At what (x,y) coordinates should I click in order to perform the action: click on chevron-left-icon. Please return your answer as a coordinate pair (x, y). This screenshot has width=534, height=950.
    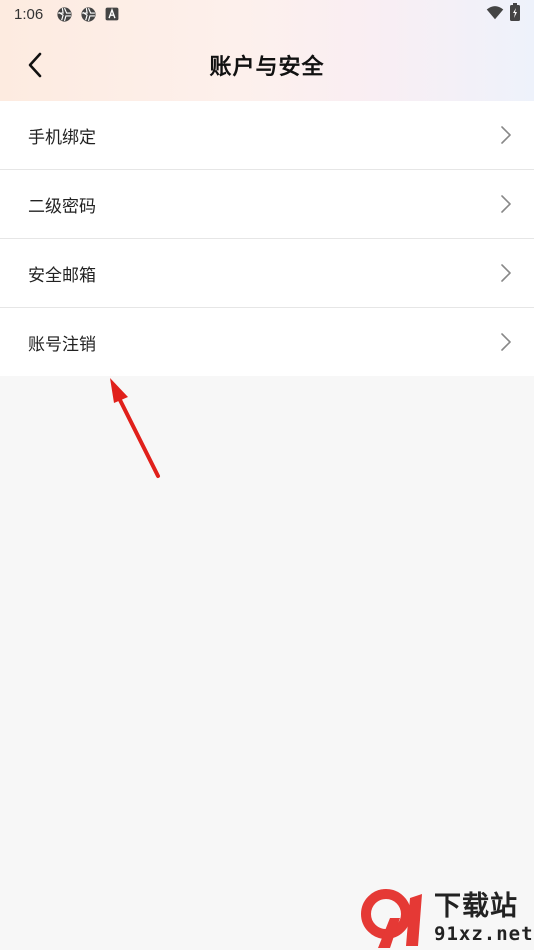
    Looking at the image, I should click on (35, 65).